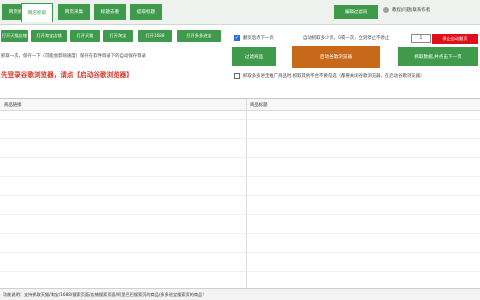  What do you see at coordinates (237, 76) in the screenshot?
I see `checkbox-unchecked-icon` at bounding box center [237, 76].